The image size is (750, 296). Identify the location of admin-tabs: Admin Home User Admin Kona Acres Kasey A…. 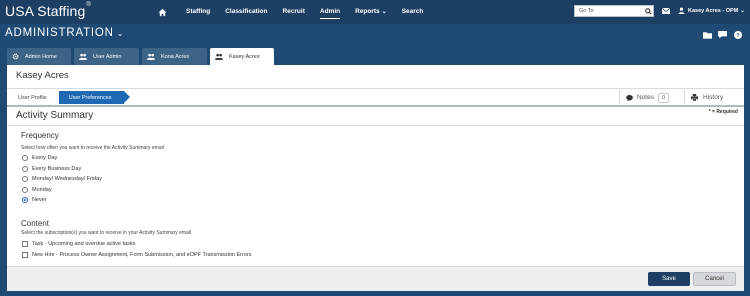
(140, 56).